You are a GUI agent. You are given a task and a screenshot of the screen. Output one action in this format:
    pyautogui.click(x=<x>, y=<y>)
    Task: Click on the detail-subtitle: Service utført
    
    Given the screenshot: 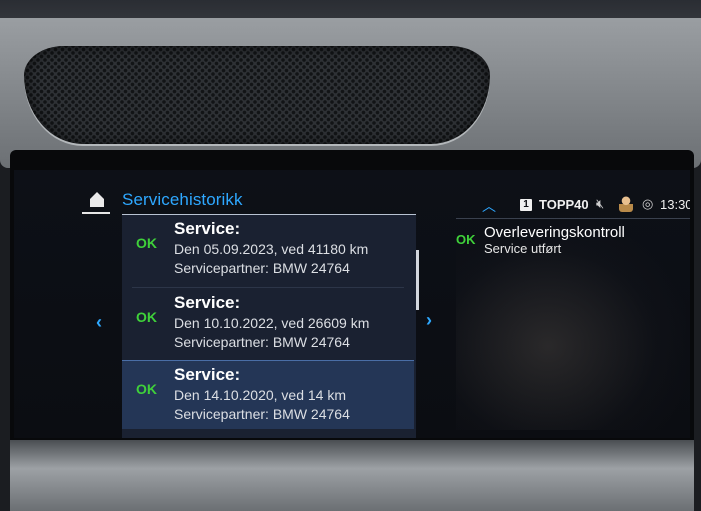 What is the action you would take?
    pyautogui.click(x=523, y=248)
    